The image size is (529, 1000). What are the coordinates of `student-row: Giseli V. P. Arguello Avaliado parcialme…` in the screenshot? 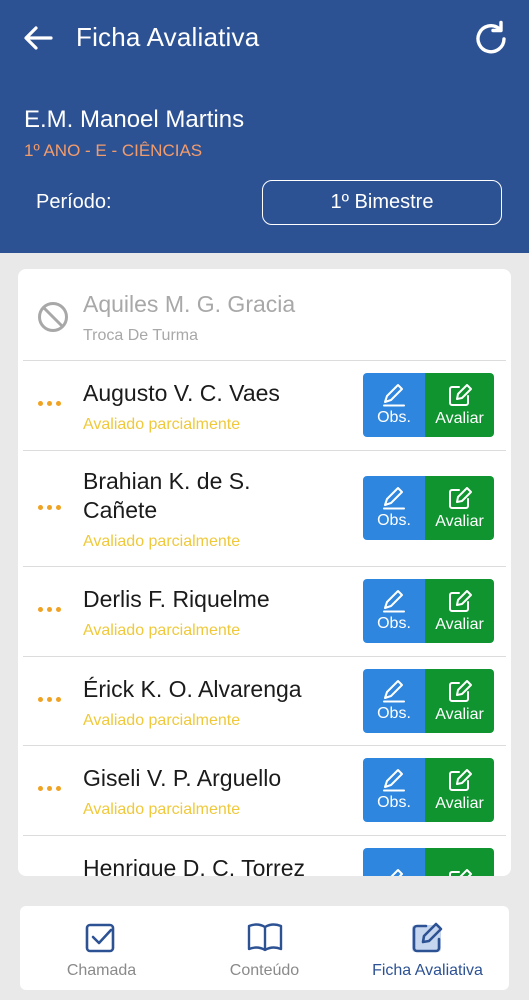 It's located at (264, 791).